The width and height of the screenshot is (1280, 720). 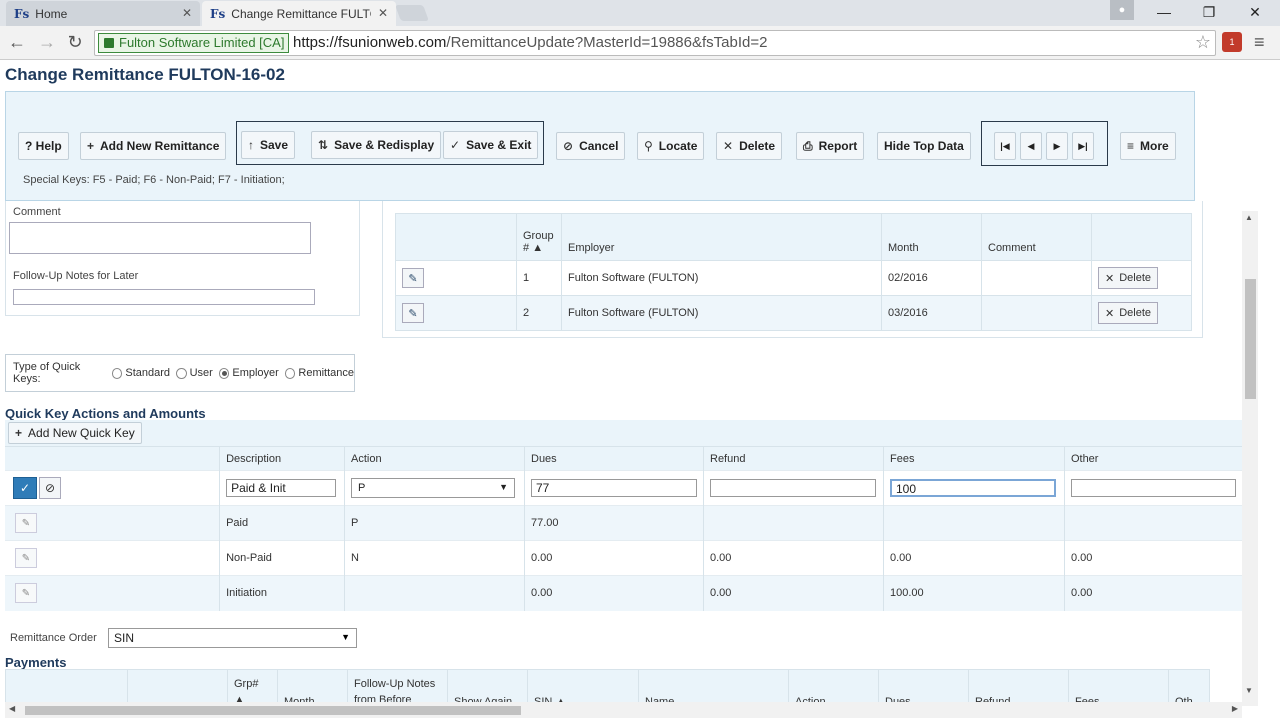 I want to click on x-icon: ✕, so click(x=1110, y=278).